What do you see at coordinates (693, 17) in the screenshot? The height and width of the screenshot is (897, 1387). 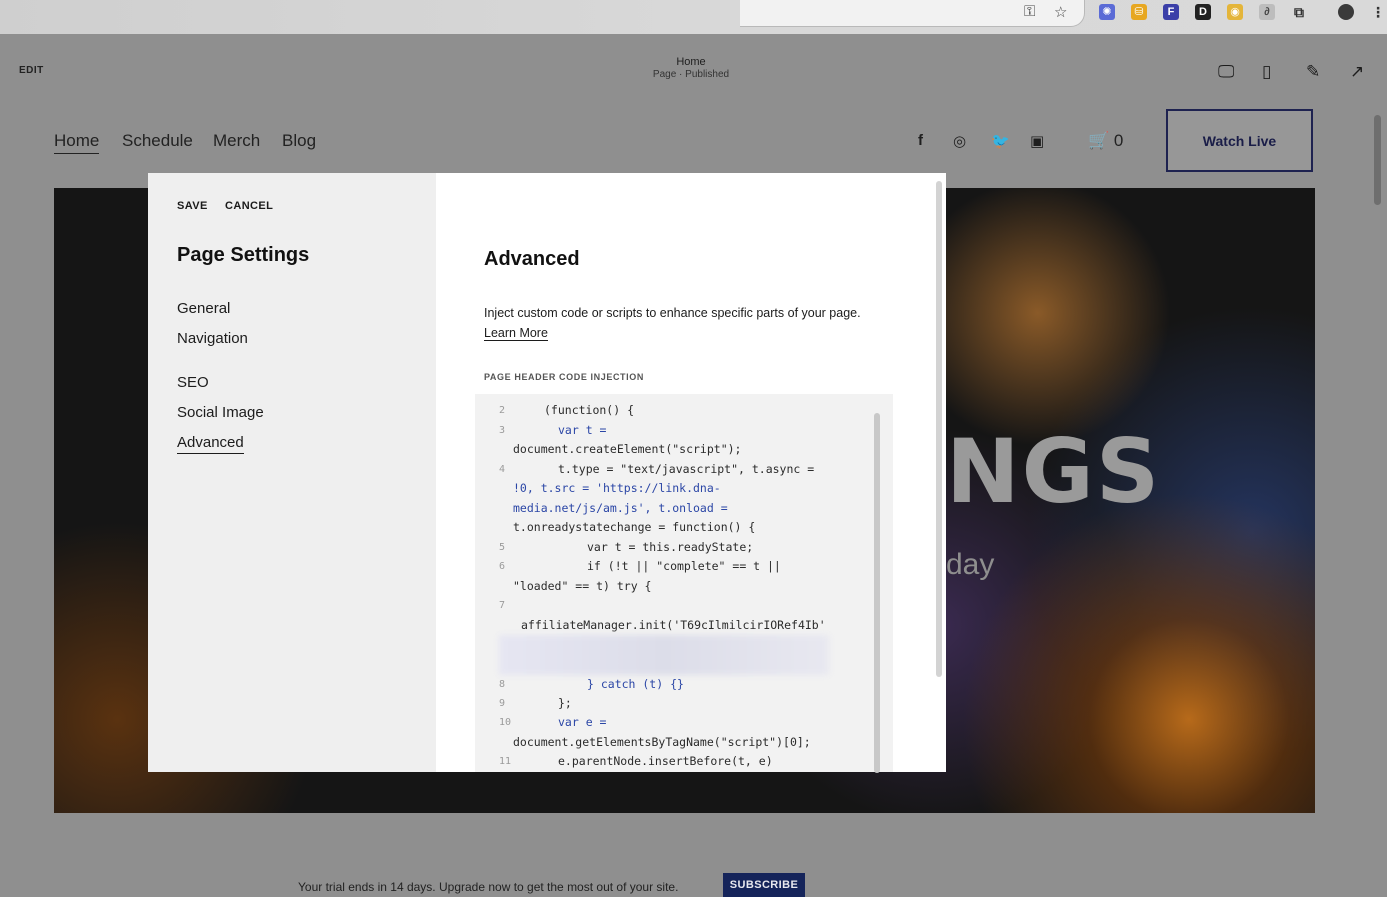 I see `browser-toolbar: ⚿ ☆ ✺ ⛁ F D ◉ ∂ ⧉ ⋮` at bounding box center [693, 17].